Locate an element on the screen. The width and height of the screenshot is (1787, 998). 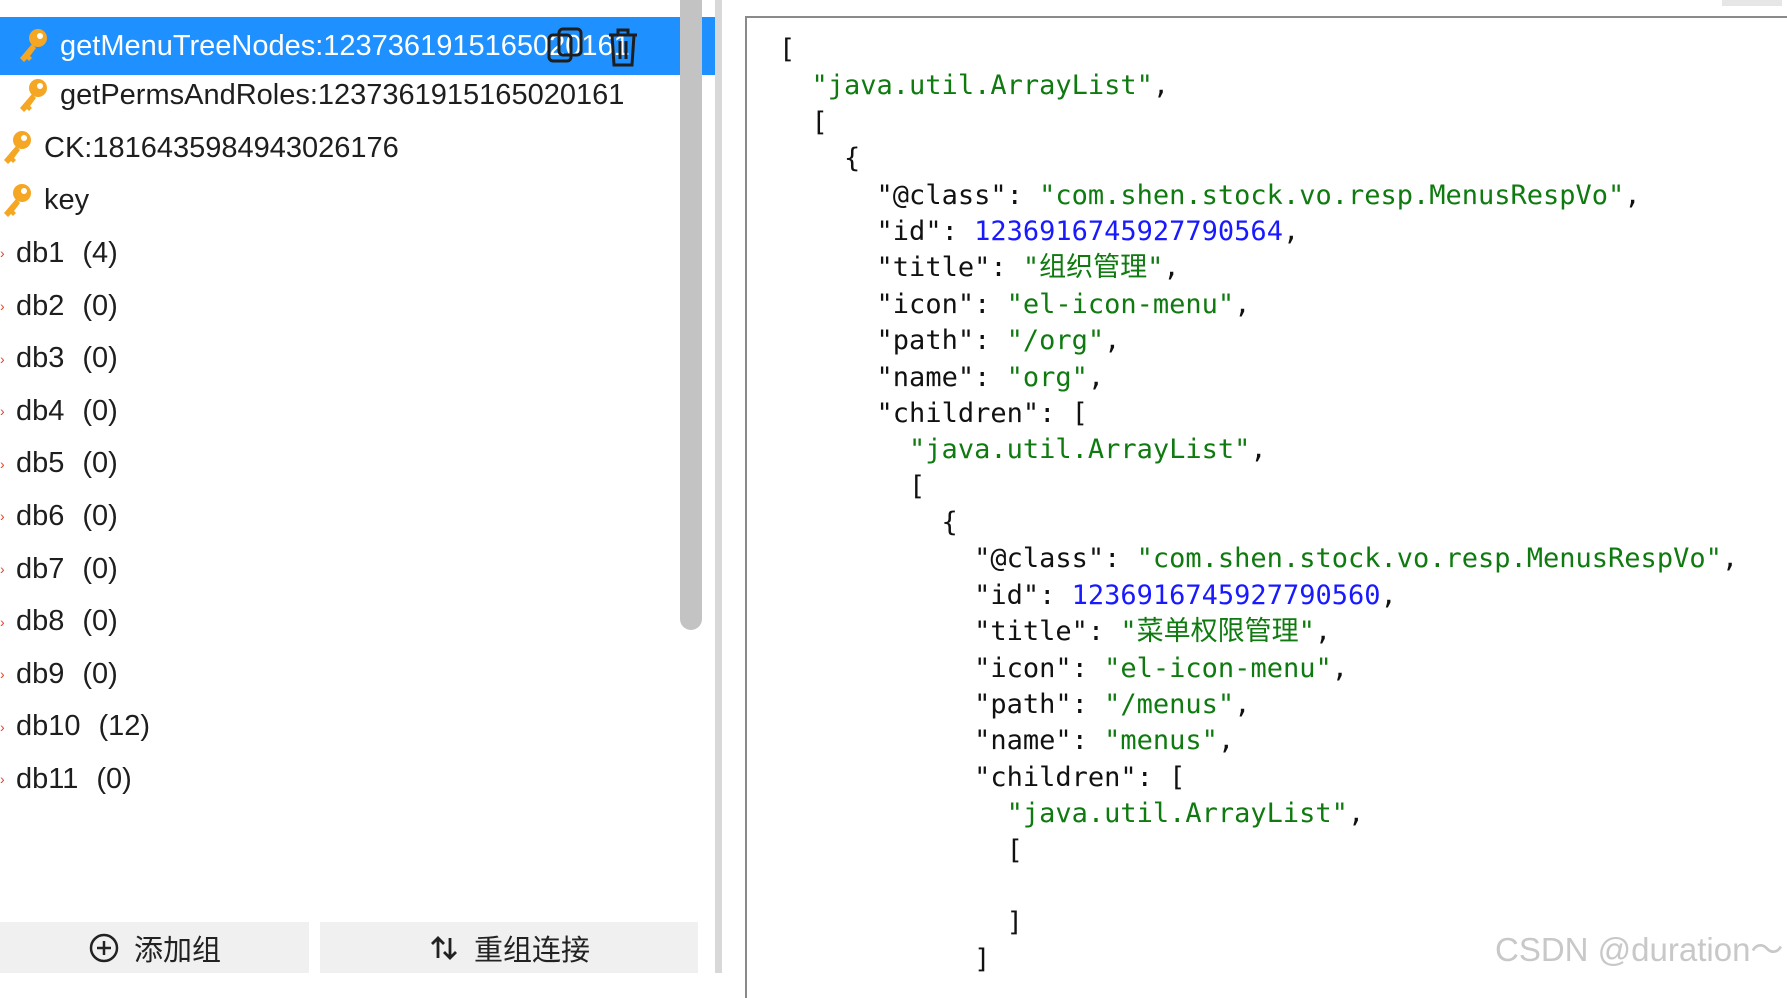
tree-db-item: › db9 (0) is located at coordinates (357, 674).